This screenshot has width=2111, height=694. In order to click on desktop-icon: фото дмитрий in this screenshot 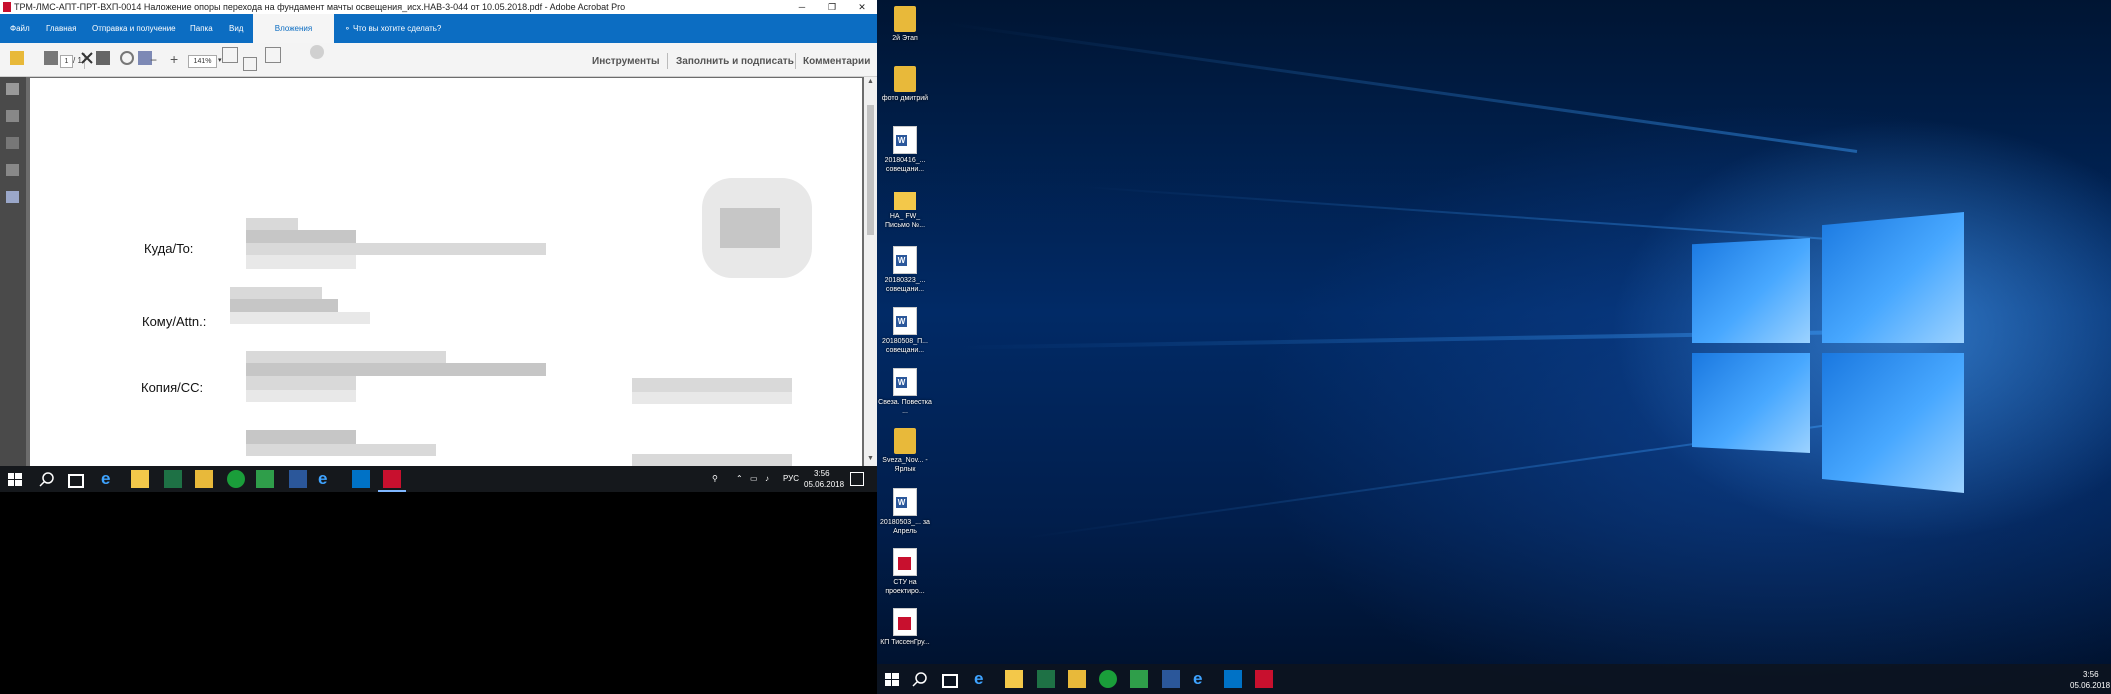, I will do `click(905, 84)`.